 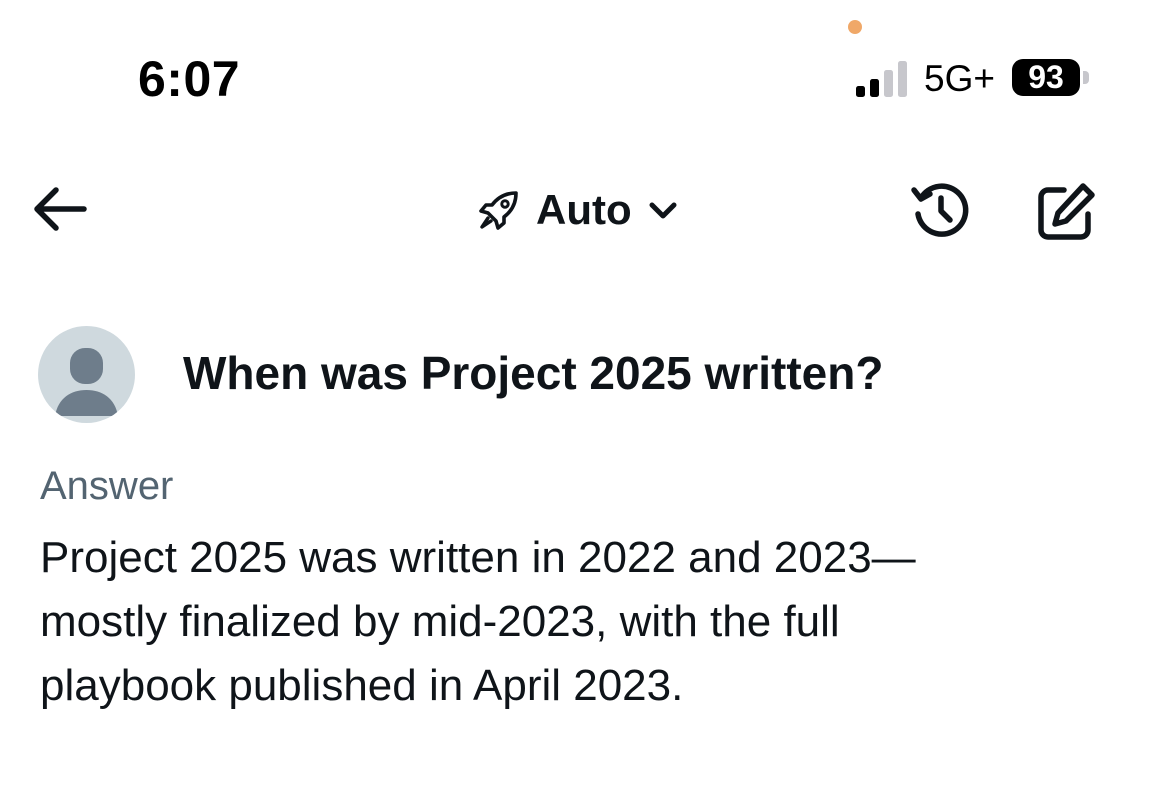 I want to click on battery-cap, so click(x=1086, y=77).